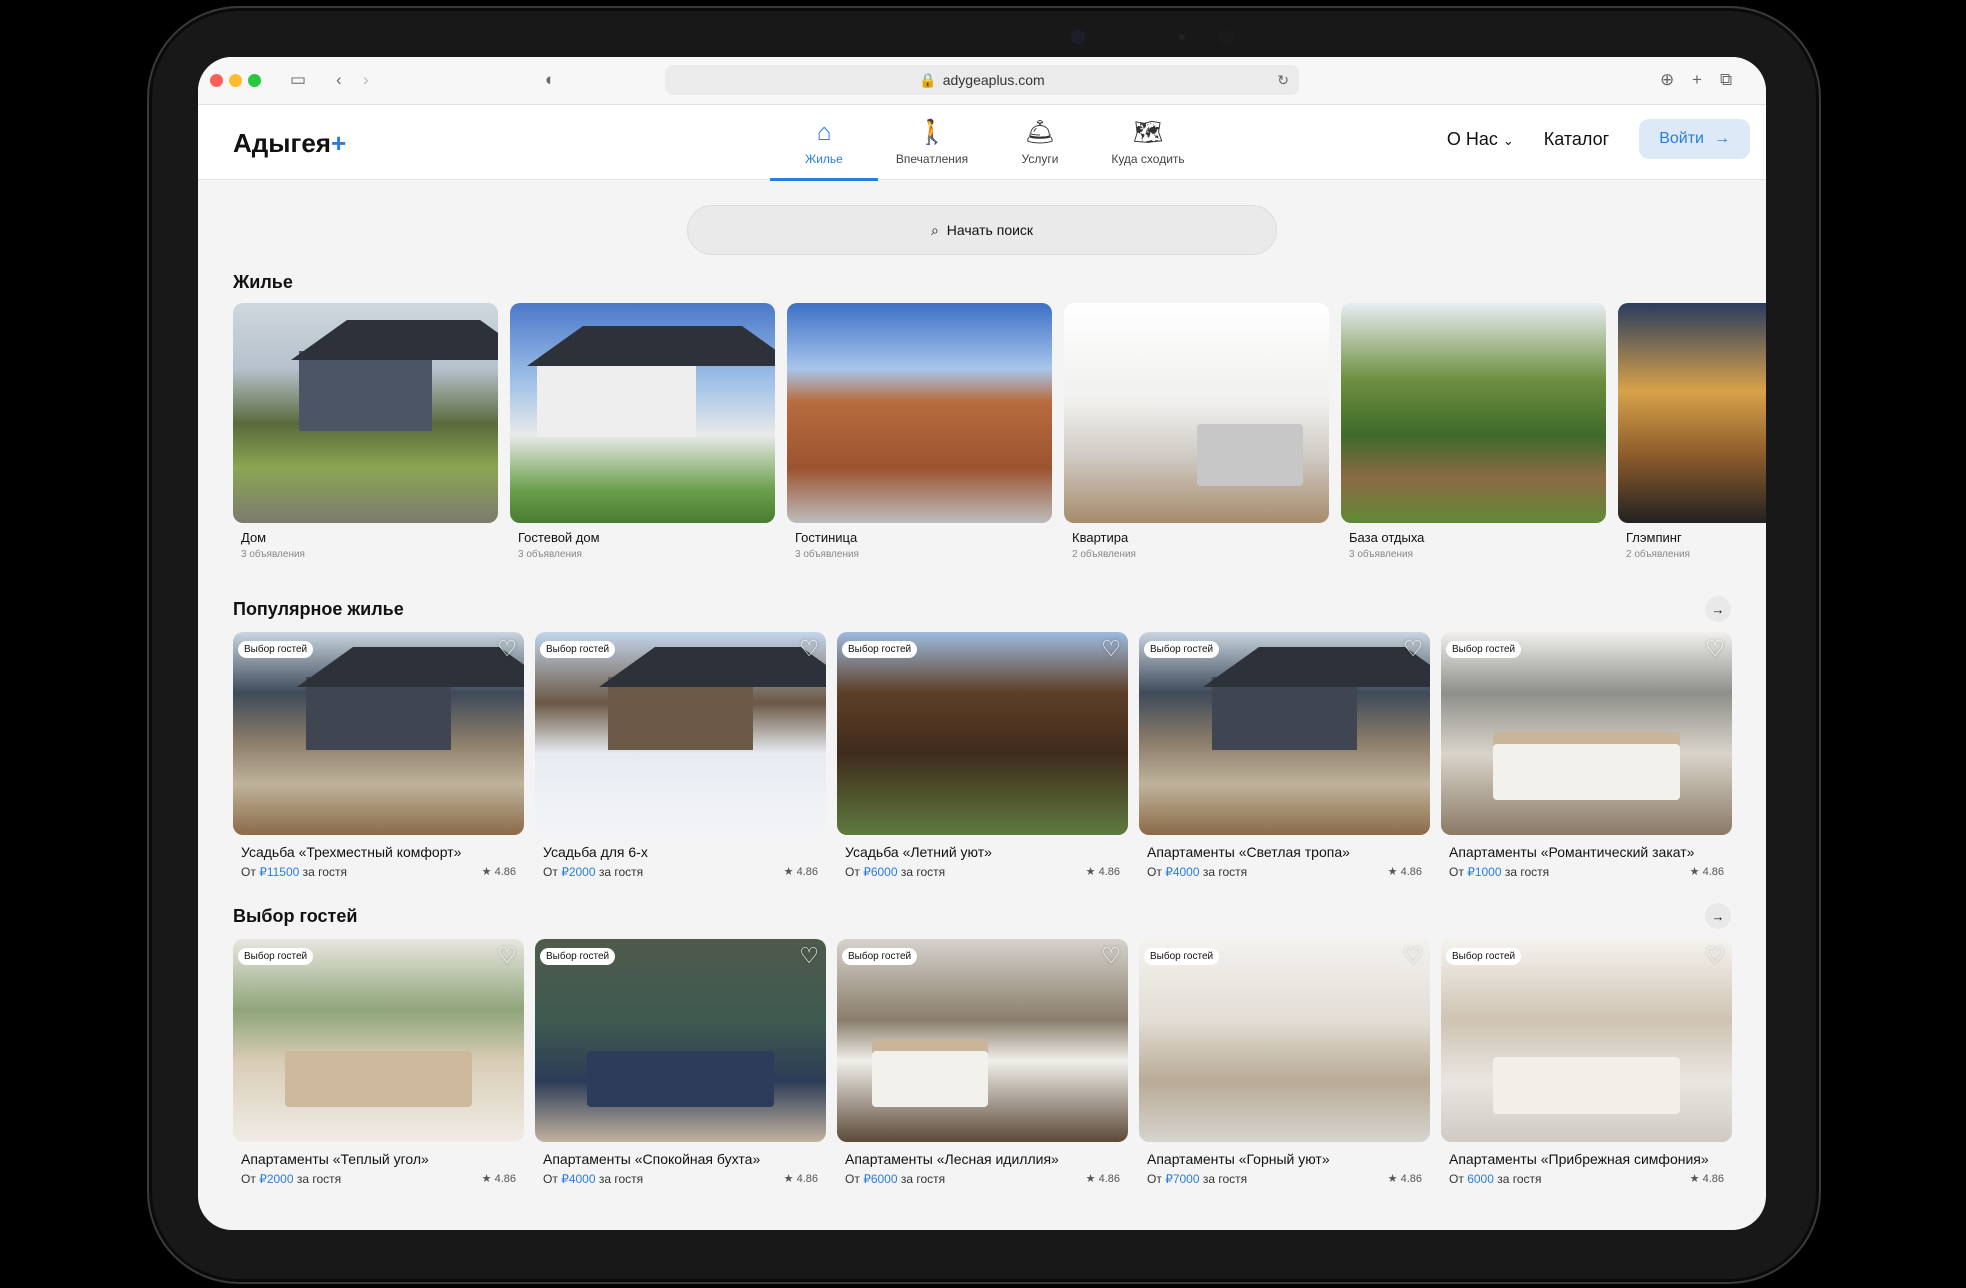  I want to click on tabs-overview-icon: ⧉, so click(1726, 80).